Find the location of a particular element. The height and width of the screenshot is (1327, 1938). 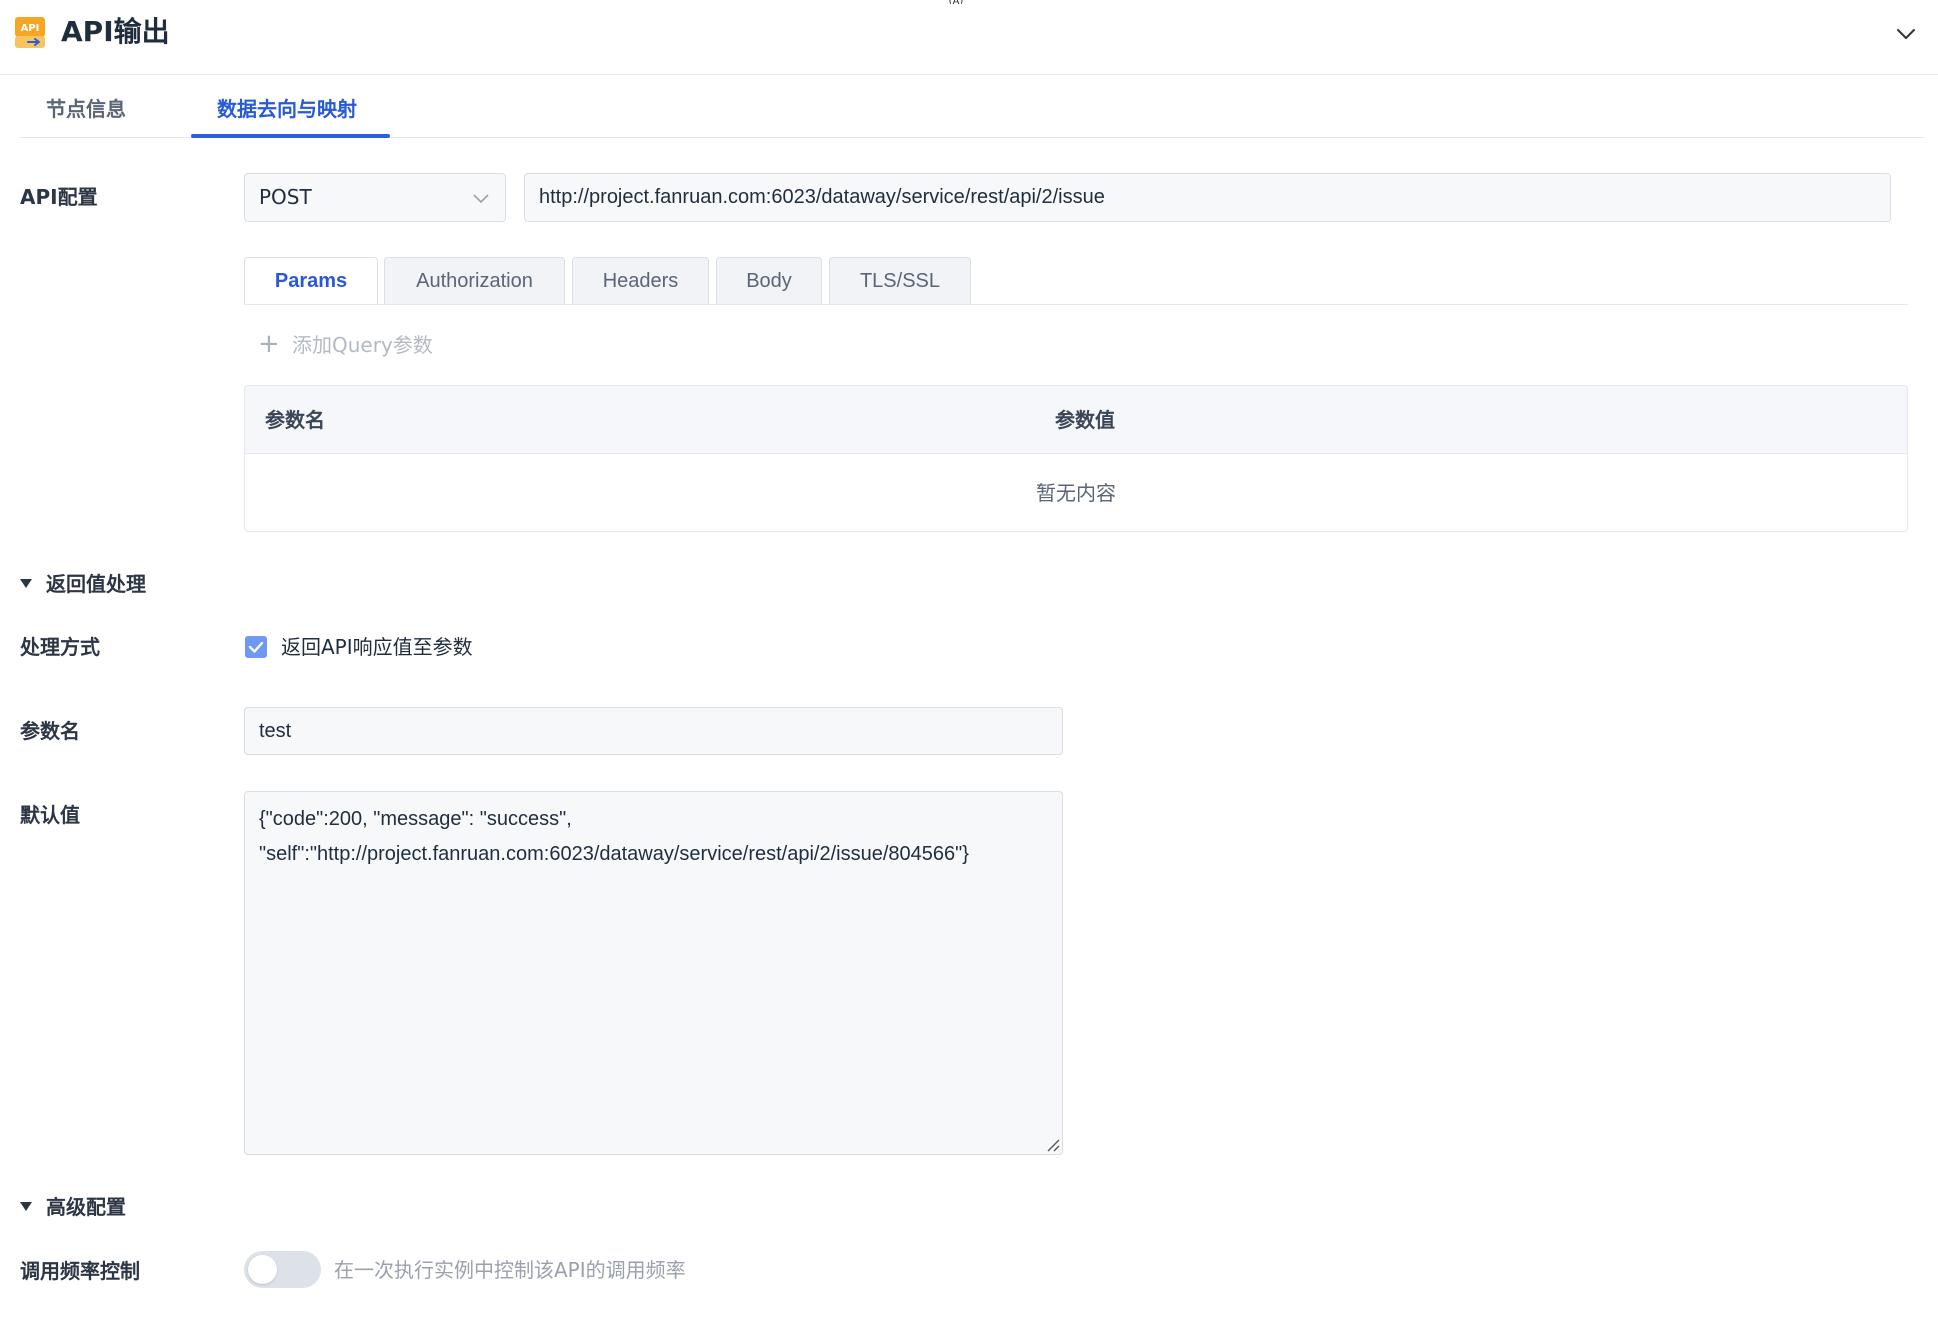

return-section-title: 返回值处理 is located at coordinates (96, 584).